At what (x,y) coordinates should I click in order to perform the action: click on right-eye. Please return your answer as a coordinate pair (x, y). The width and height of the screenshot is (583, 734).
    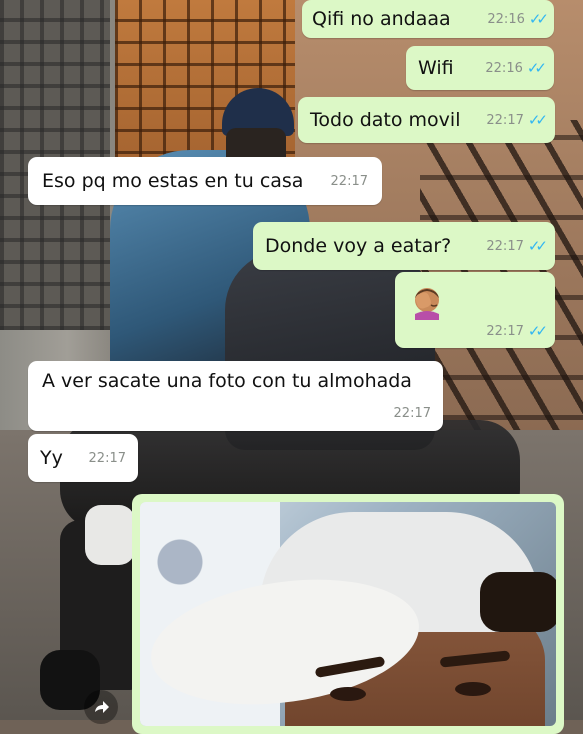
    Looking at the image, I should click on (473, 689).